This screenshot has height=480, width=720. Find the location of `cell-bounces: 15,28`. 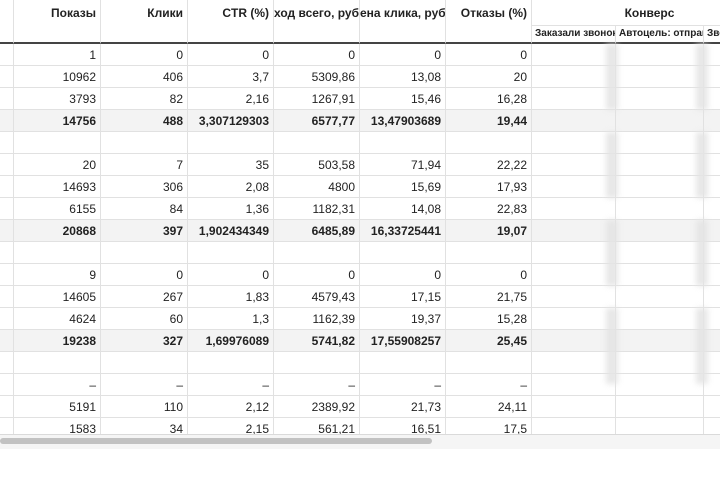

cell-bounces: 15,28 is located at coordinates (489, 319).